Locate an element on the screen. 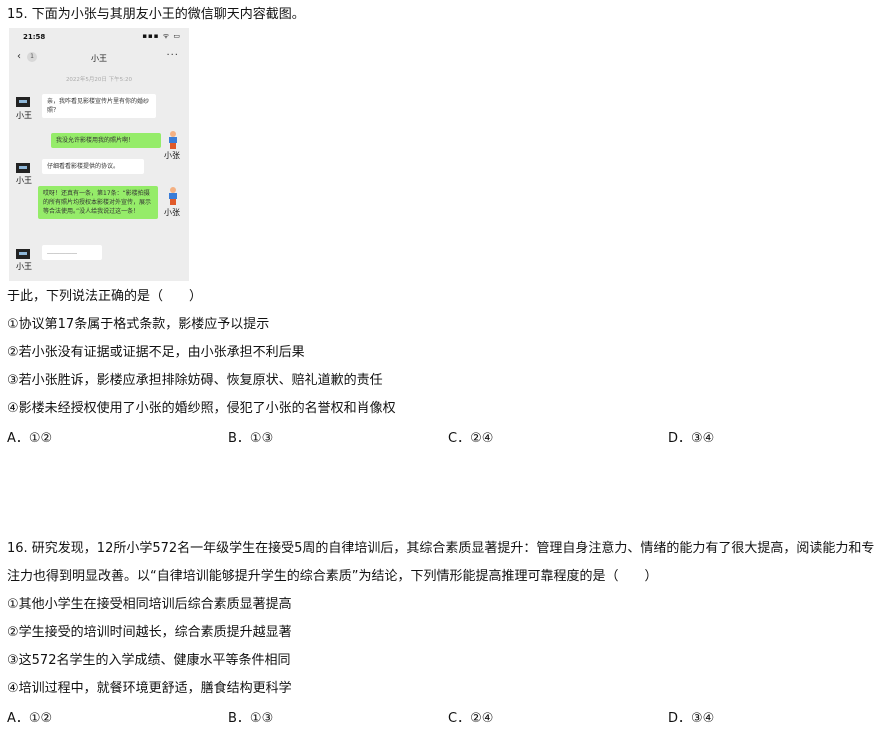 The height and width of the screenshot is (740, 893). chat-header: ‹ 1 小王 ··· is located at coordinates (99, 57).